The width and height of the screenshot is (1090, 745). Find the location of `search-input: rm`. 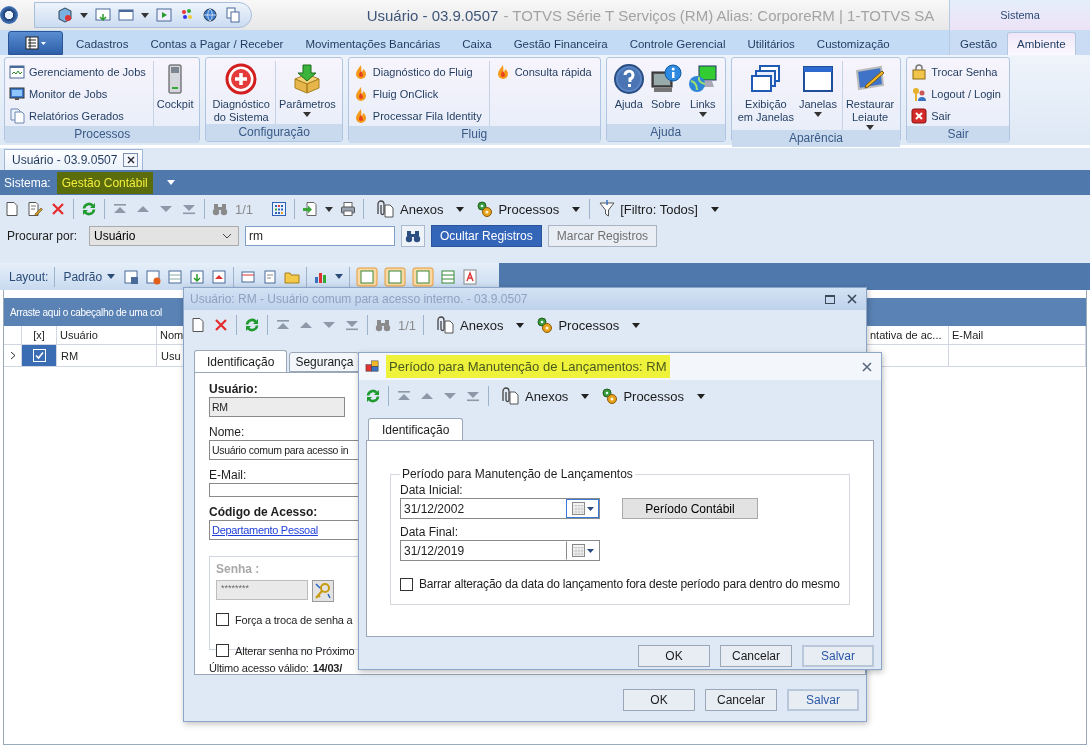

search-input: rm is located at coordinates (320, 236).